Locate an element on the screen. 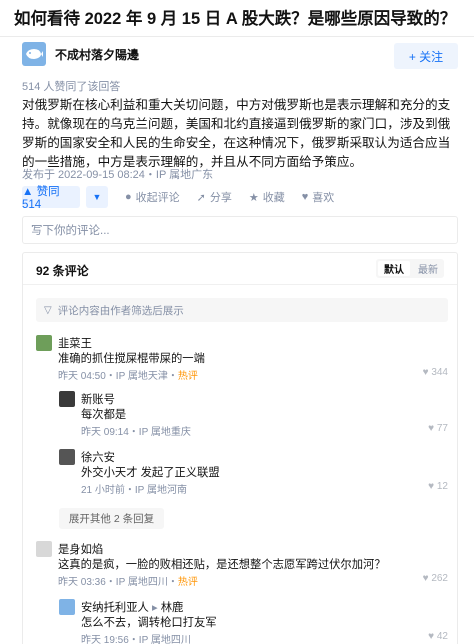 Image resolution: width=474 pixels, height=644 pixels. comment-like-button: ♥ 42 is located at coordinates (438, 636).